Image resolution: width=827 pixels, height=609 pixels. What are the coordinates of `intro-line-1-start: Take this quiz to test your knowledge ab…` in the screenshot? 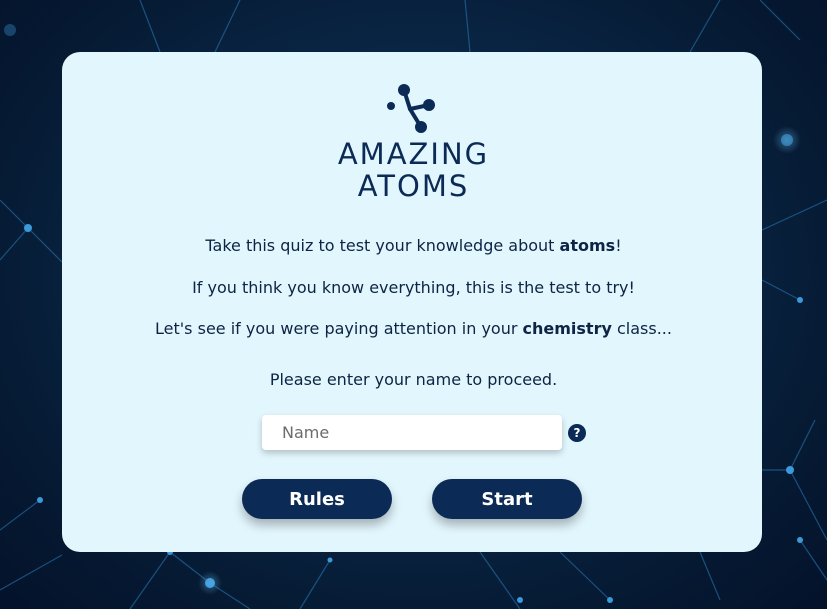 It's located at (382, 245).